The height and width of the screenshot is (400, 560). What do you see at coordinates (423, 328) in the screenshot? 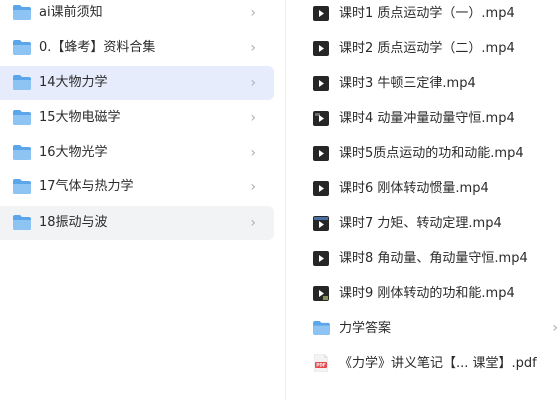
I see `folder-item-mechanics-answers: 力学答案 ›` at bounding box center [423, 328].